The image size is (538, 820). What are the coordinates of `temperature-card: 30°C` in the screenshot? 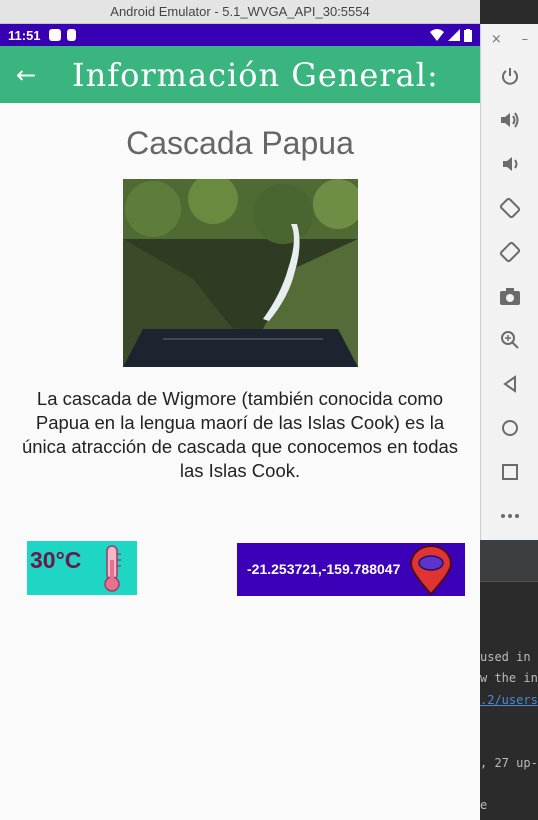 It's located at (82, 568).